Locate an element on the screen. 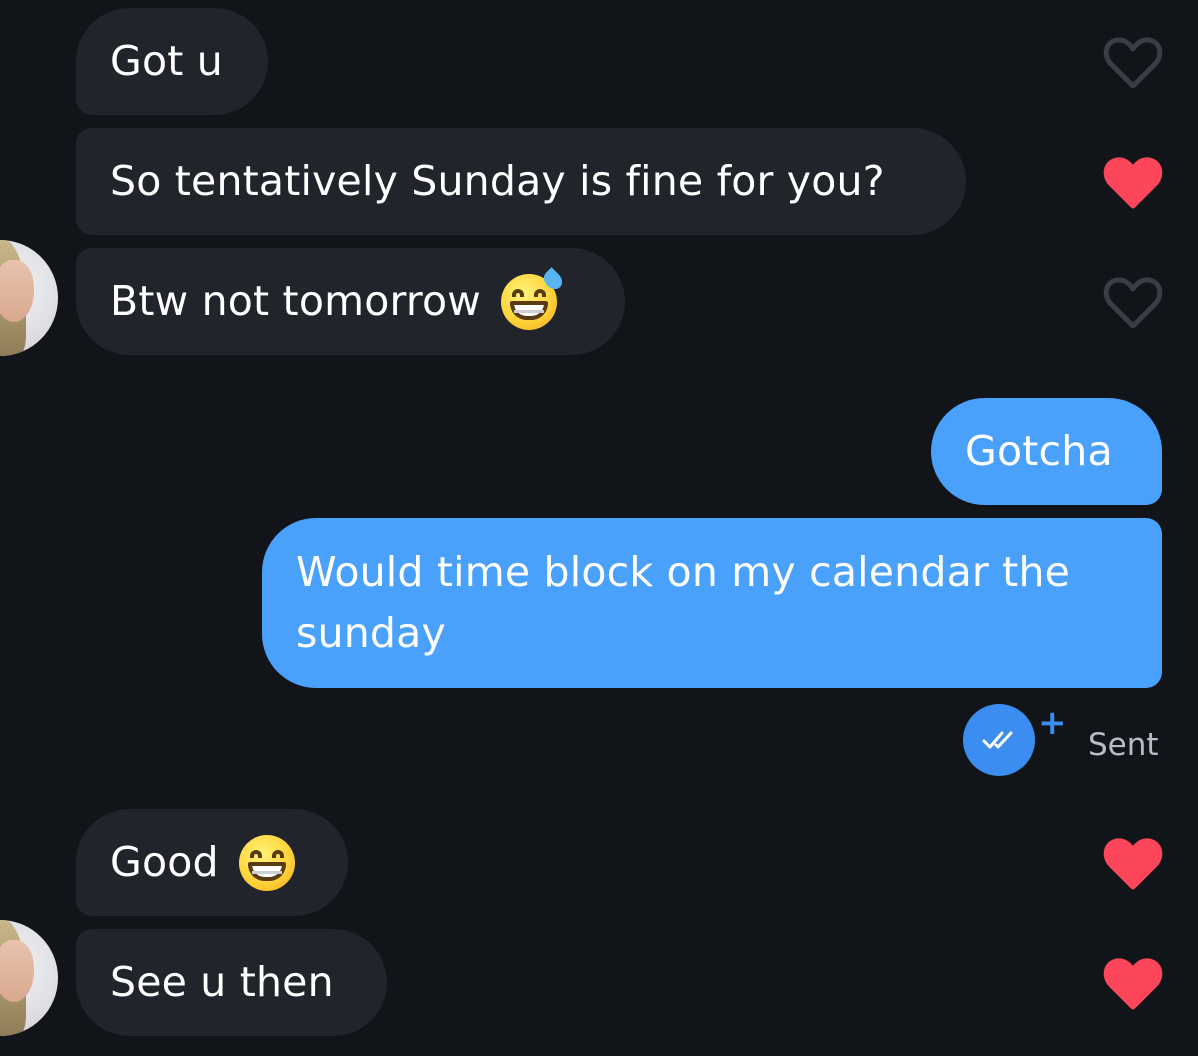 This screenshot has height=1056, width=1198. message-bubble-incoming: Btw not tomorrow is located at coordinates (350, 301).